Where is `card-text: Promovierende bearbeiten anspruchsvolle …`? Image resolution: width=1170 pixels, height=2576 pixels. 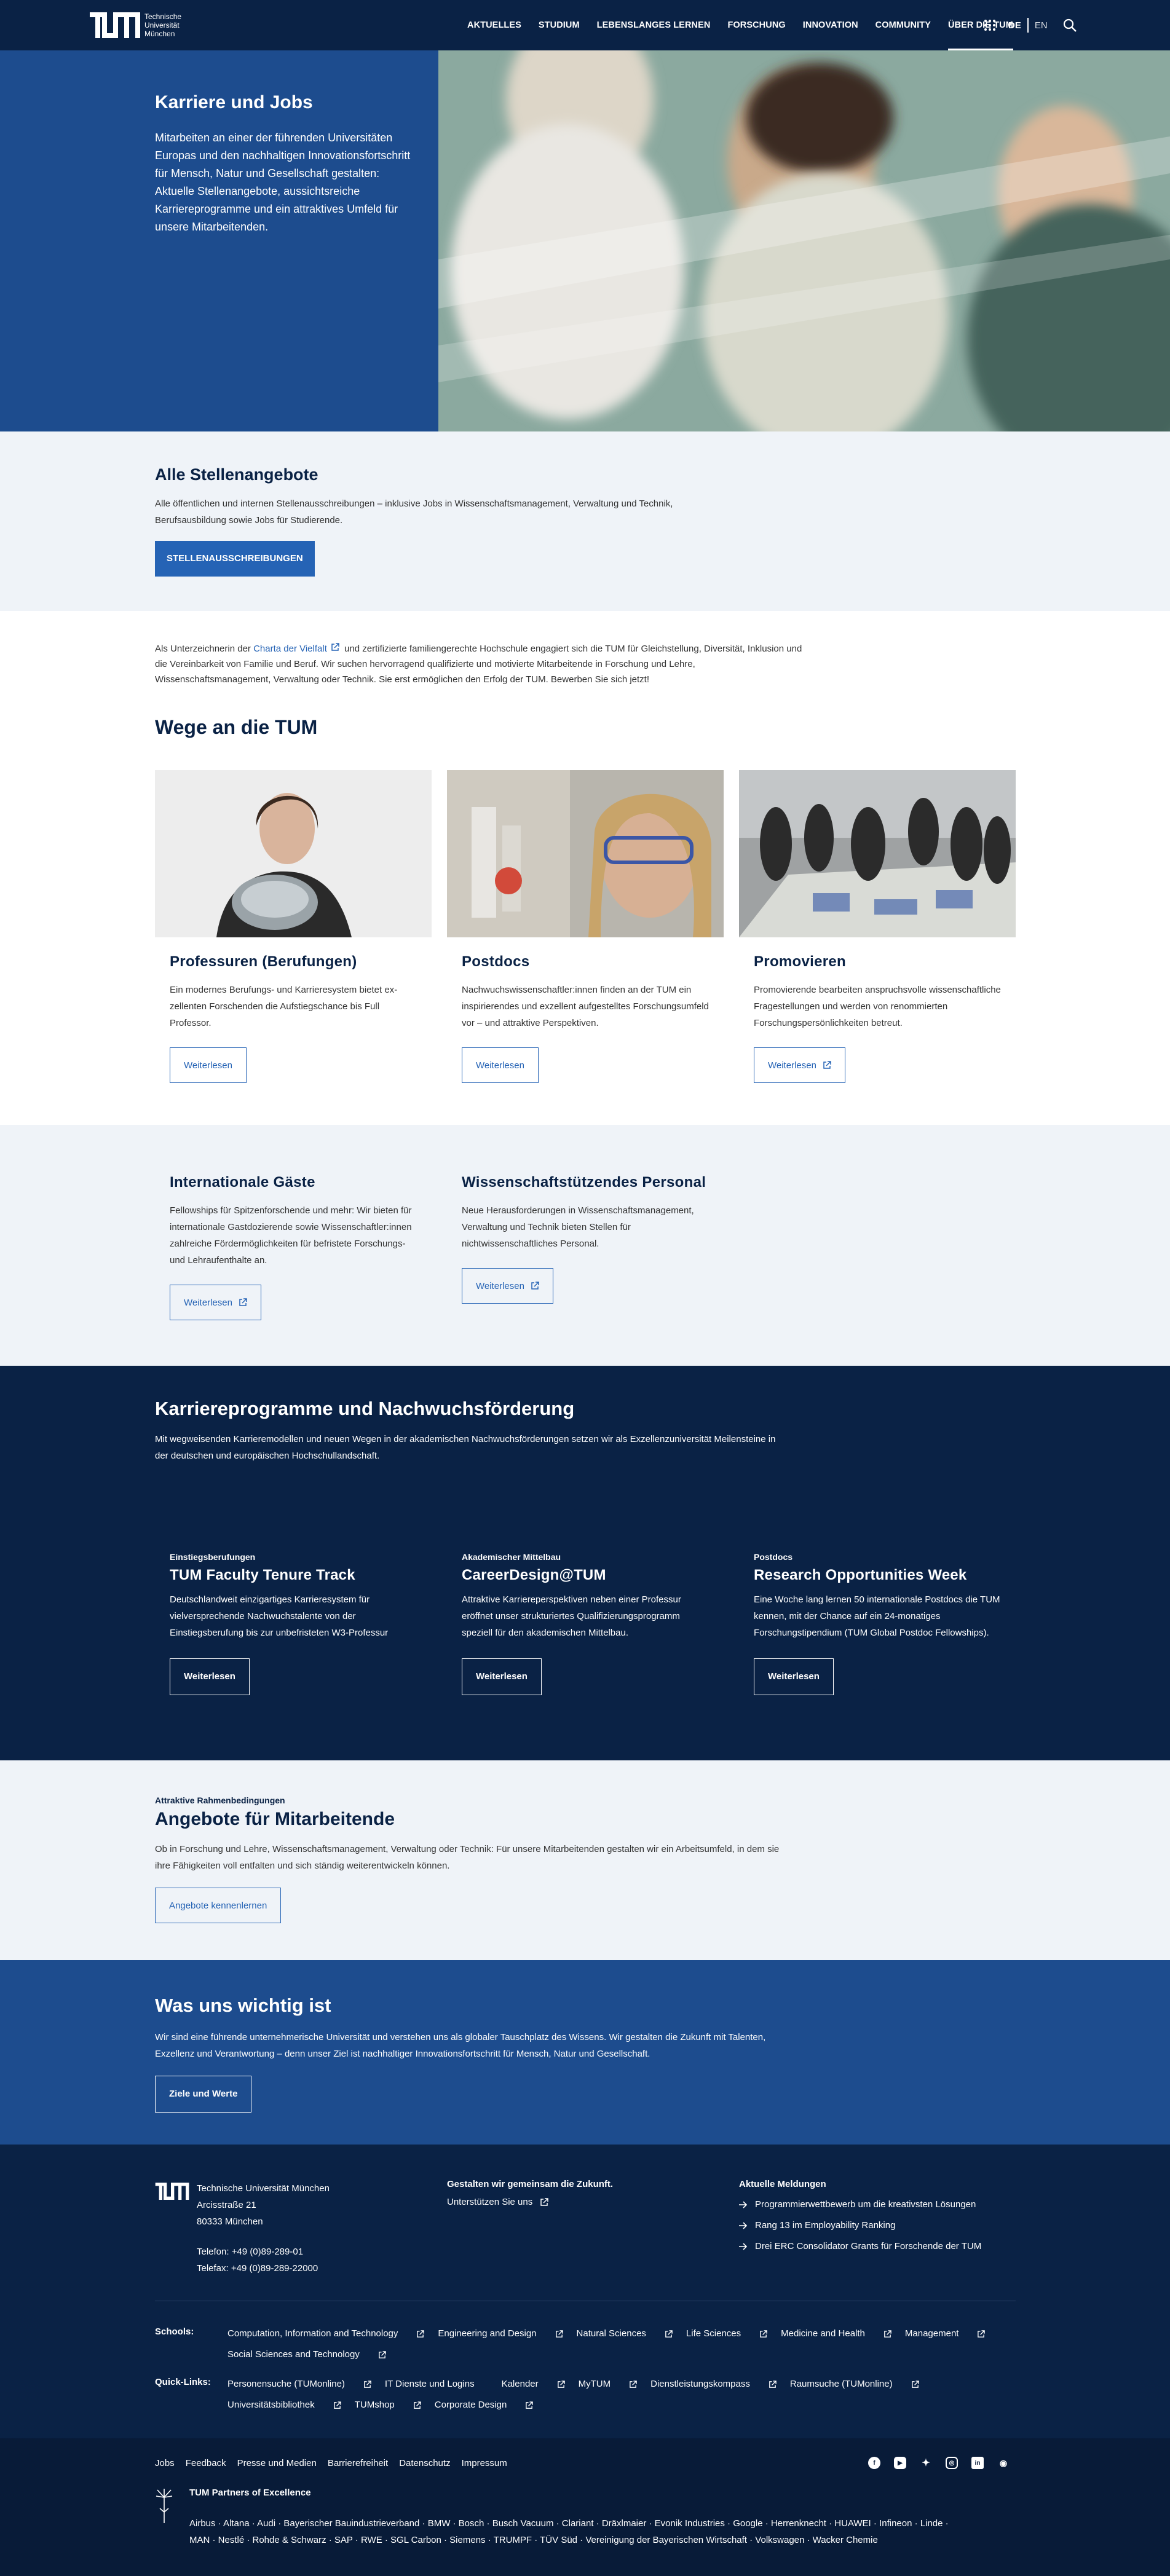 card-text: Promovierende bearbeiten anspruchsvolle … is located at coordinates (877, 1007).